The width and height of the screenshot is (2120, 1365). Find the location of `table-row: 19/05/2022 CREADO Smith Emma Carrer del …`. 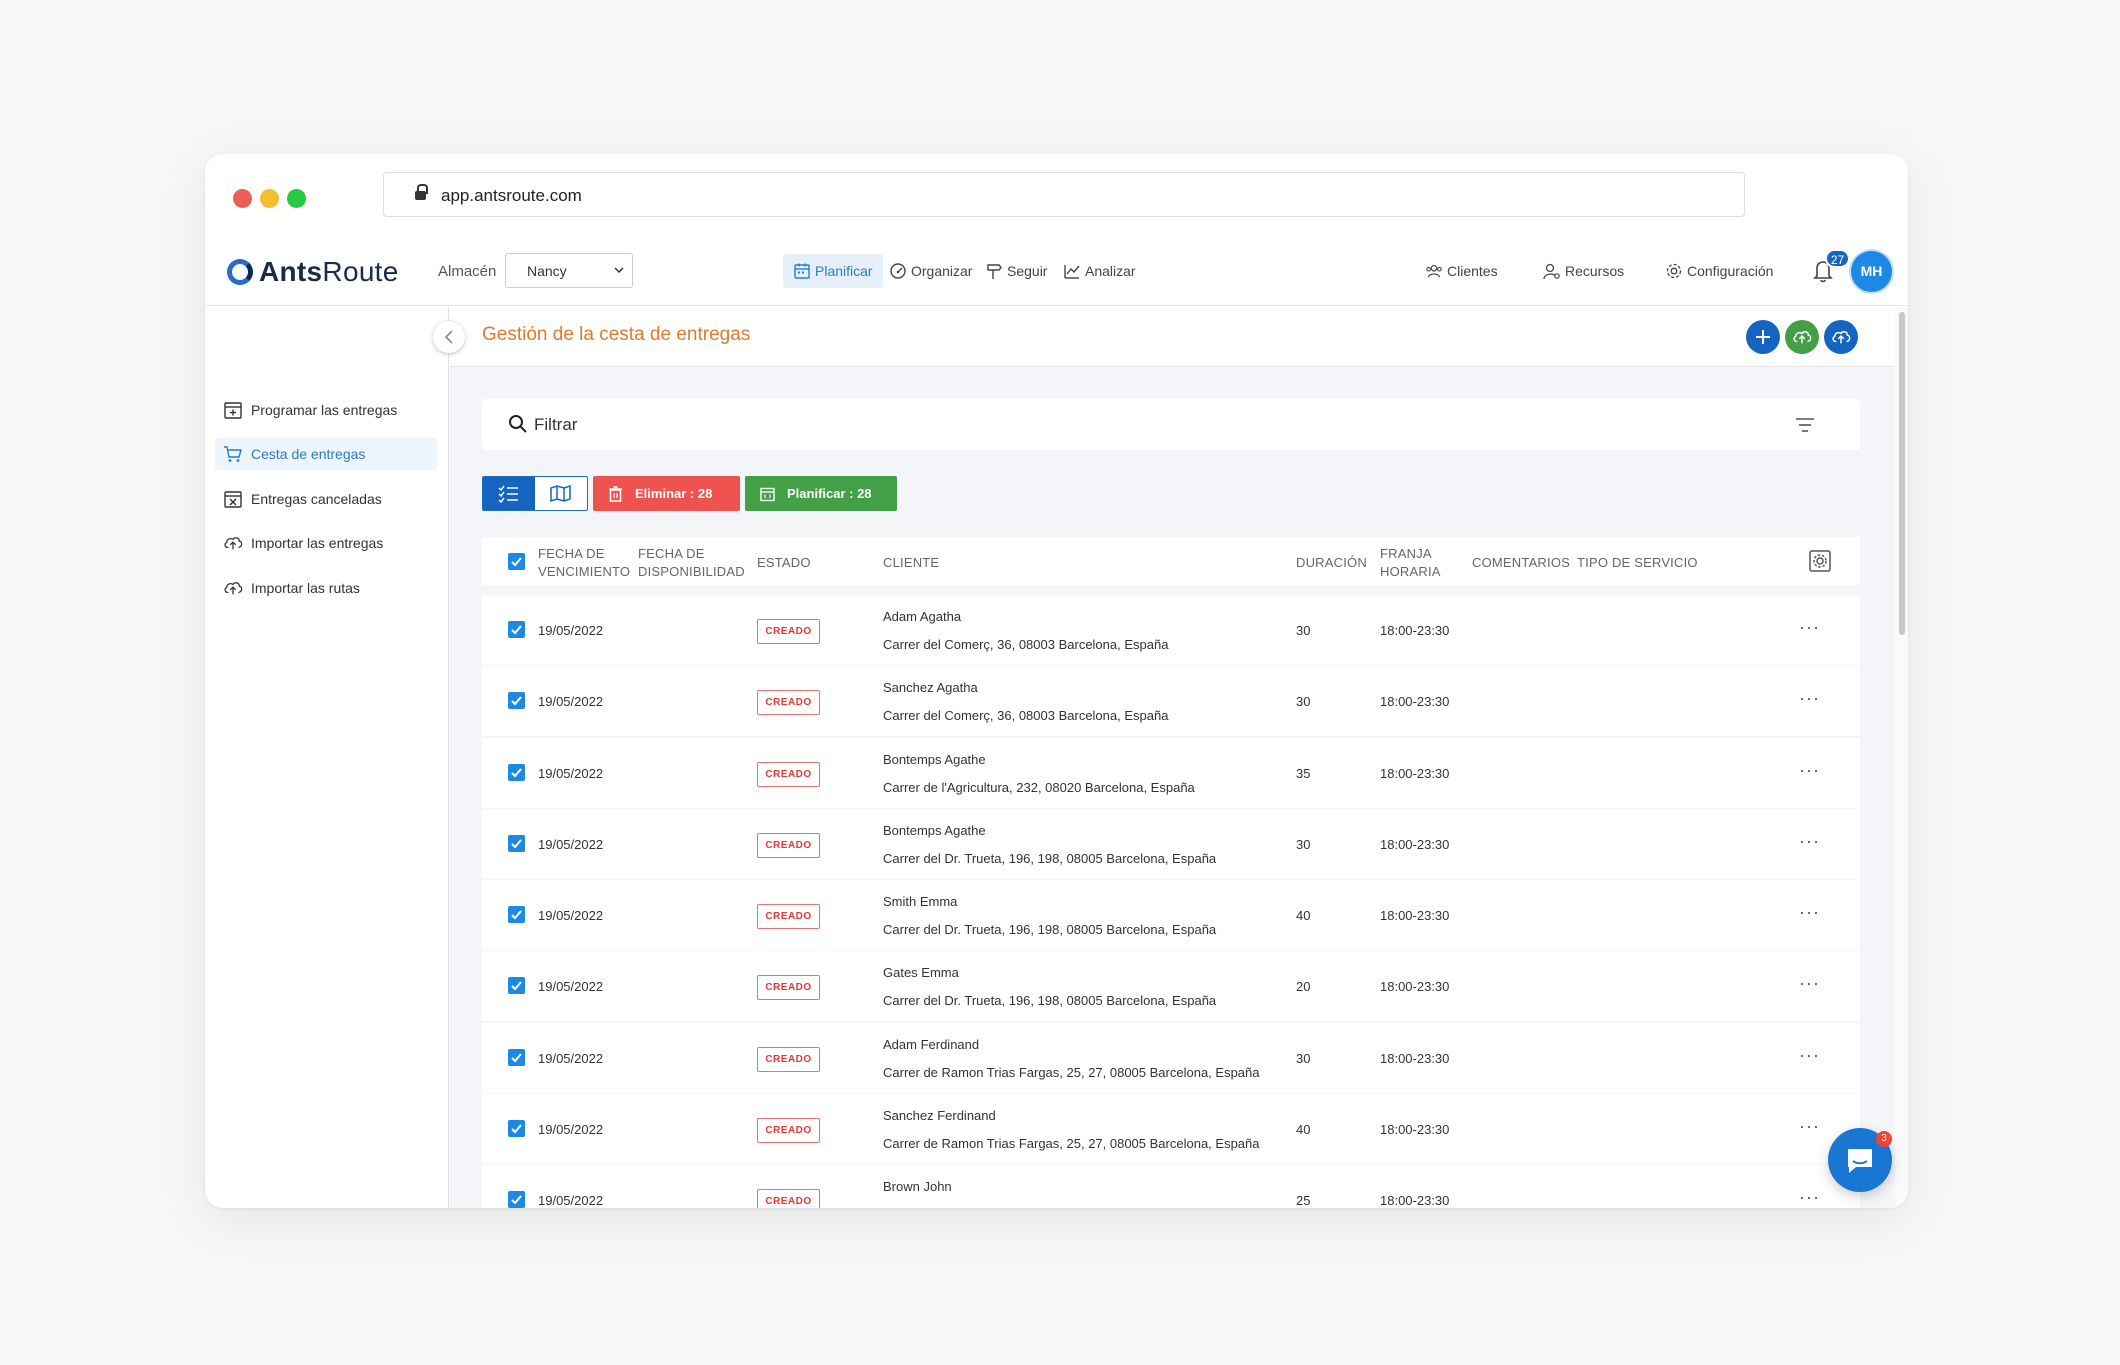

table-row: 19/05/2022 CREADO Smith Emma Carrer del … is located at coordinates (1171, 915).